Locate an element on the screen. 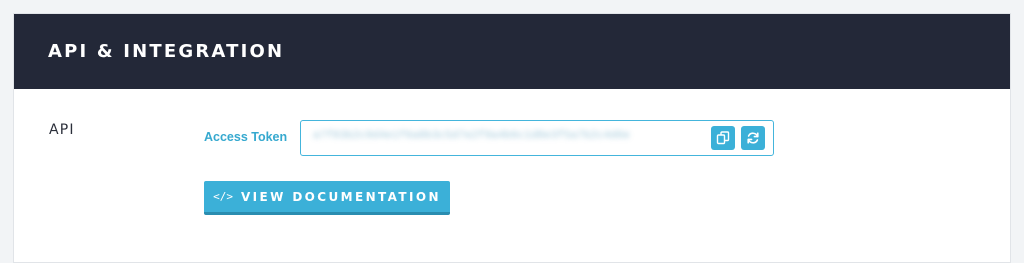  api-section-label: API is located at coordinates (62, 130).